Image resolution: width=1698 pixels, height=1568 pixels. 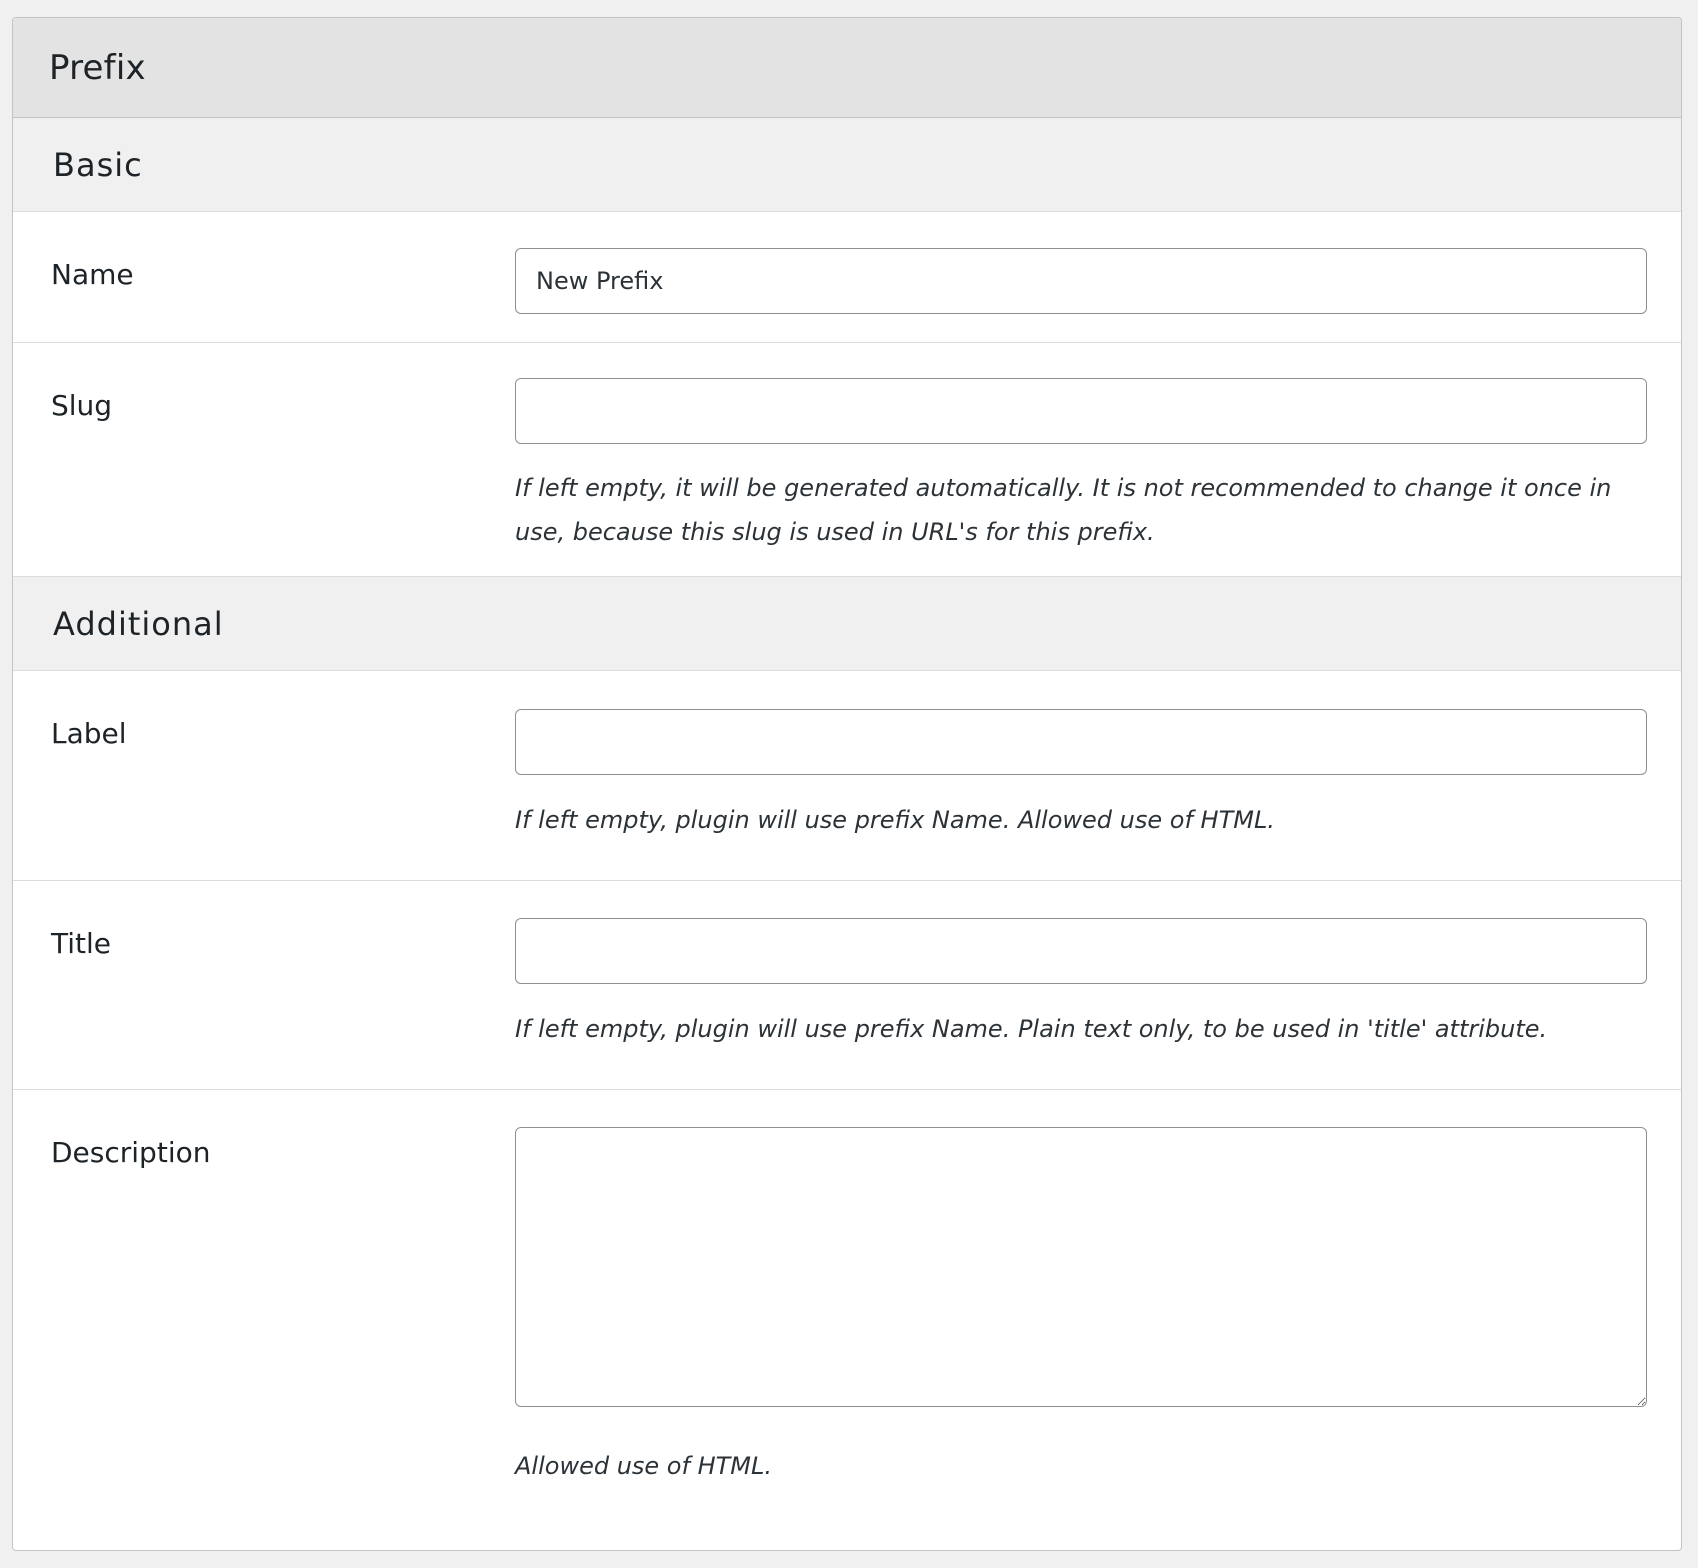 What do you see at coordinates (1081, 951) in the screenshot?
I see `title-input` at bounding box center [1081, 951].